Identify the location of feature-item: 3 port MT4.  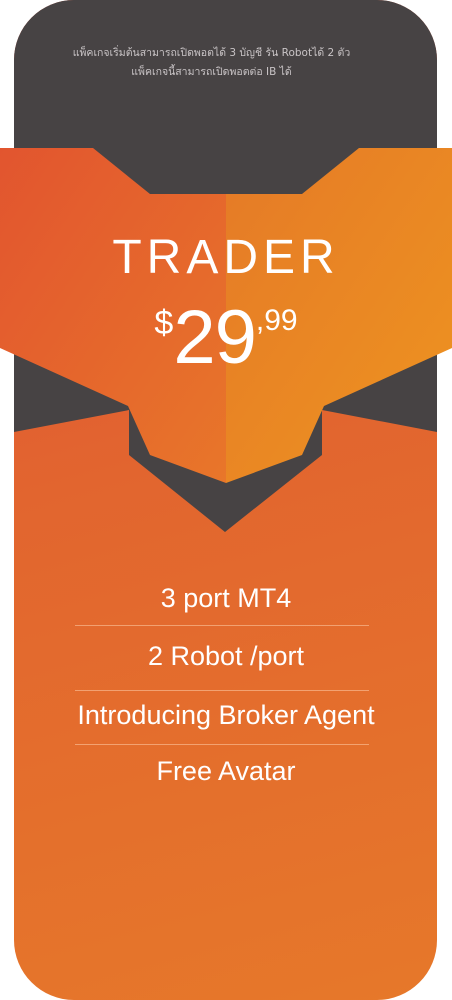
(226, 598).